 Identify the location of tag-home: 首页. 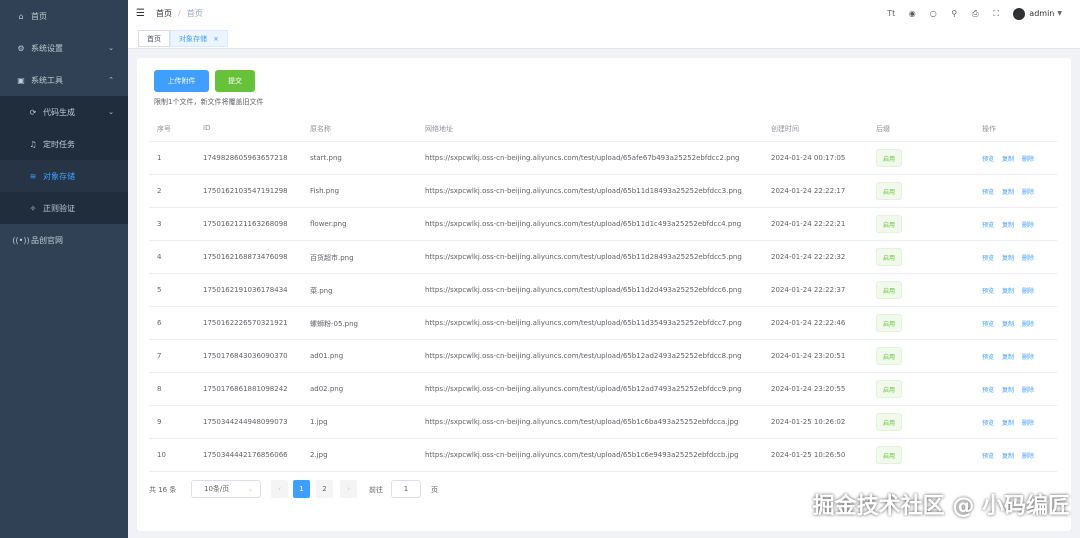
(154, 38).